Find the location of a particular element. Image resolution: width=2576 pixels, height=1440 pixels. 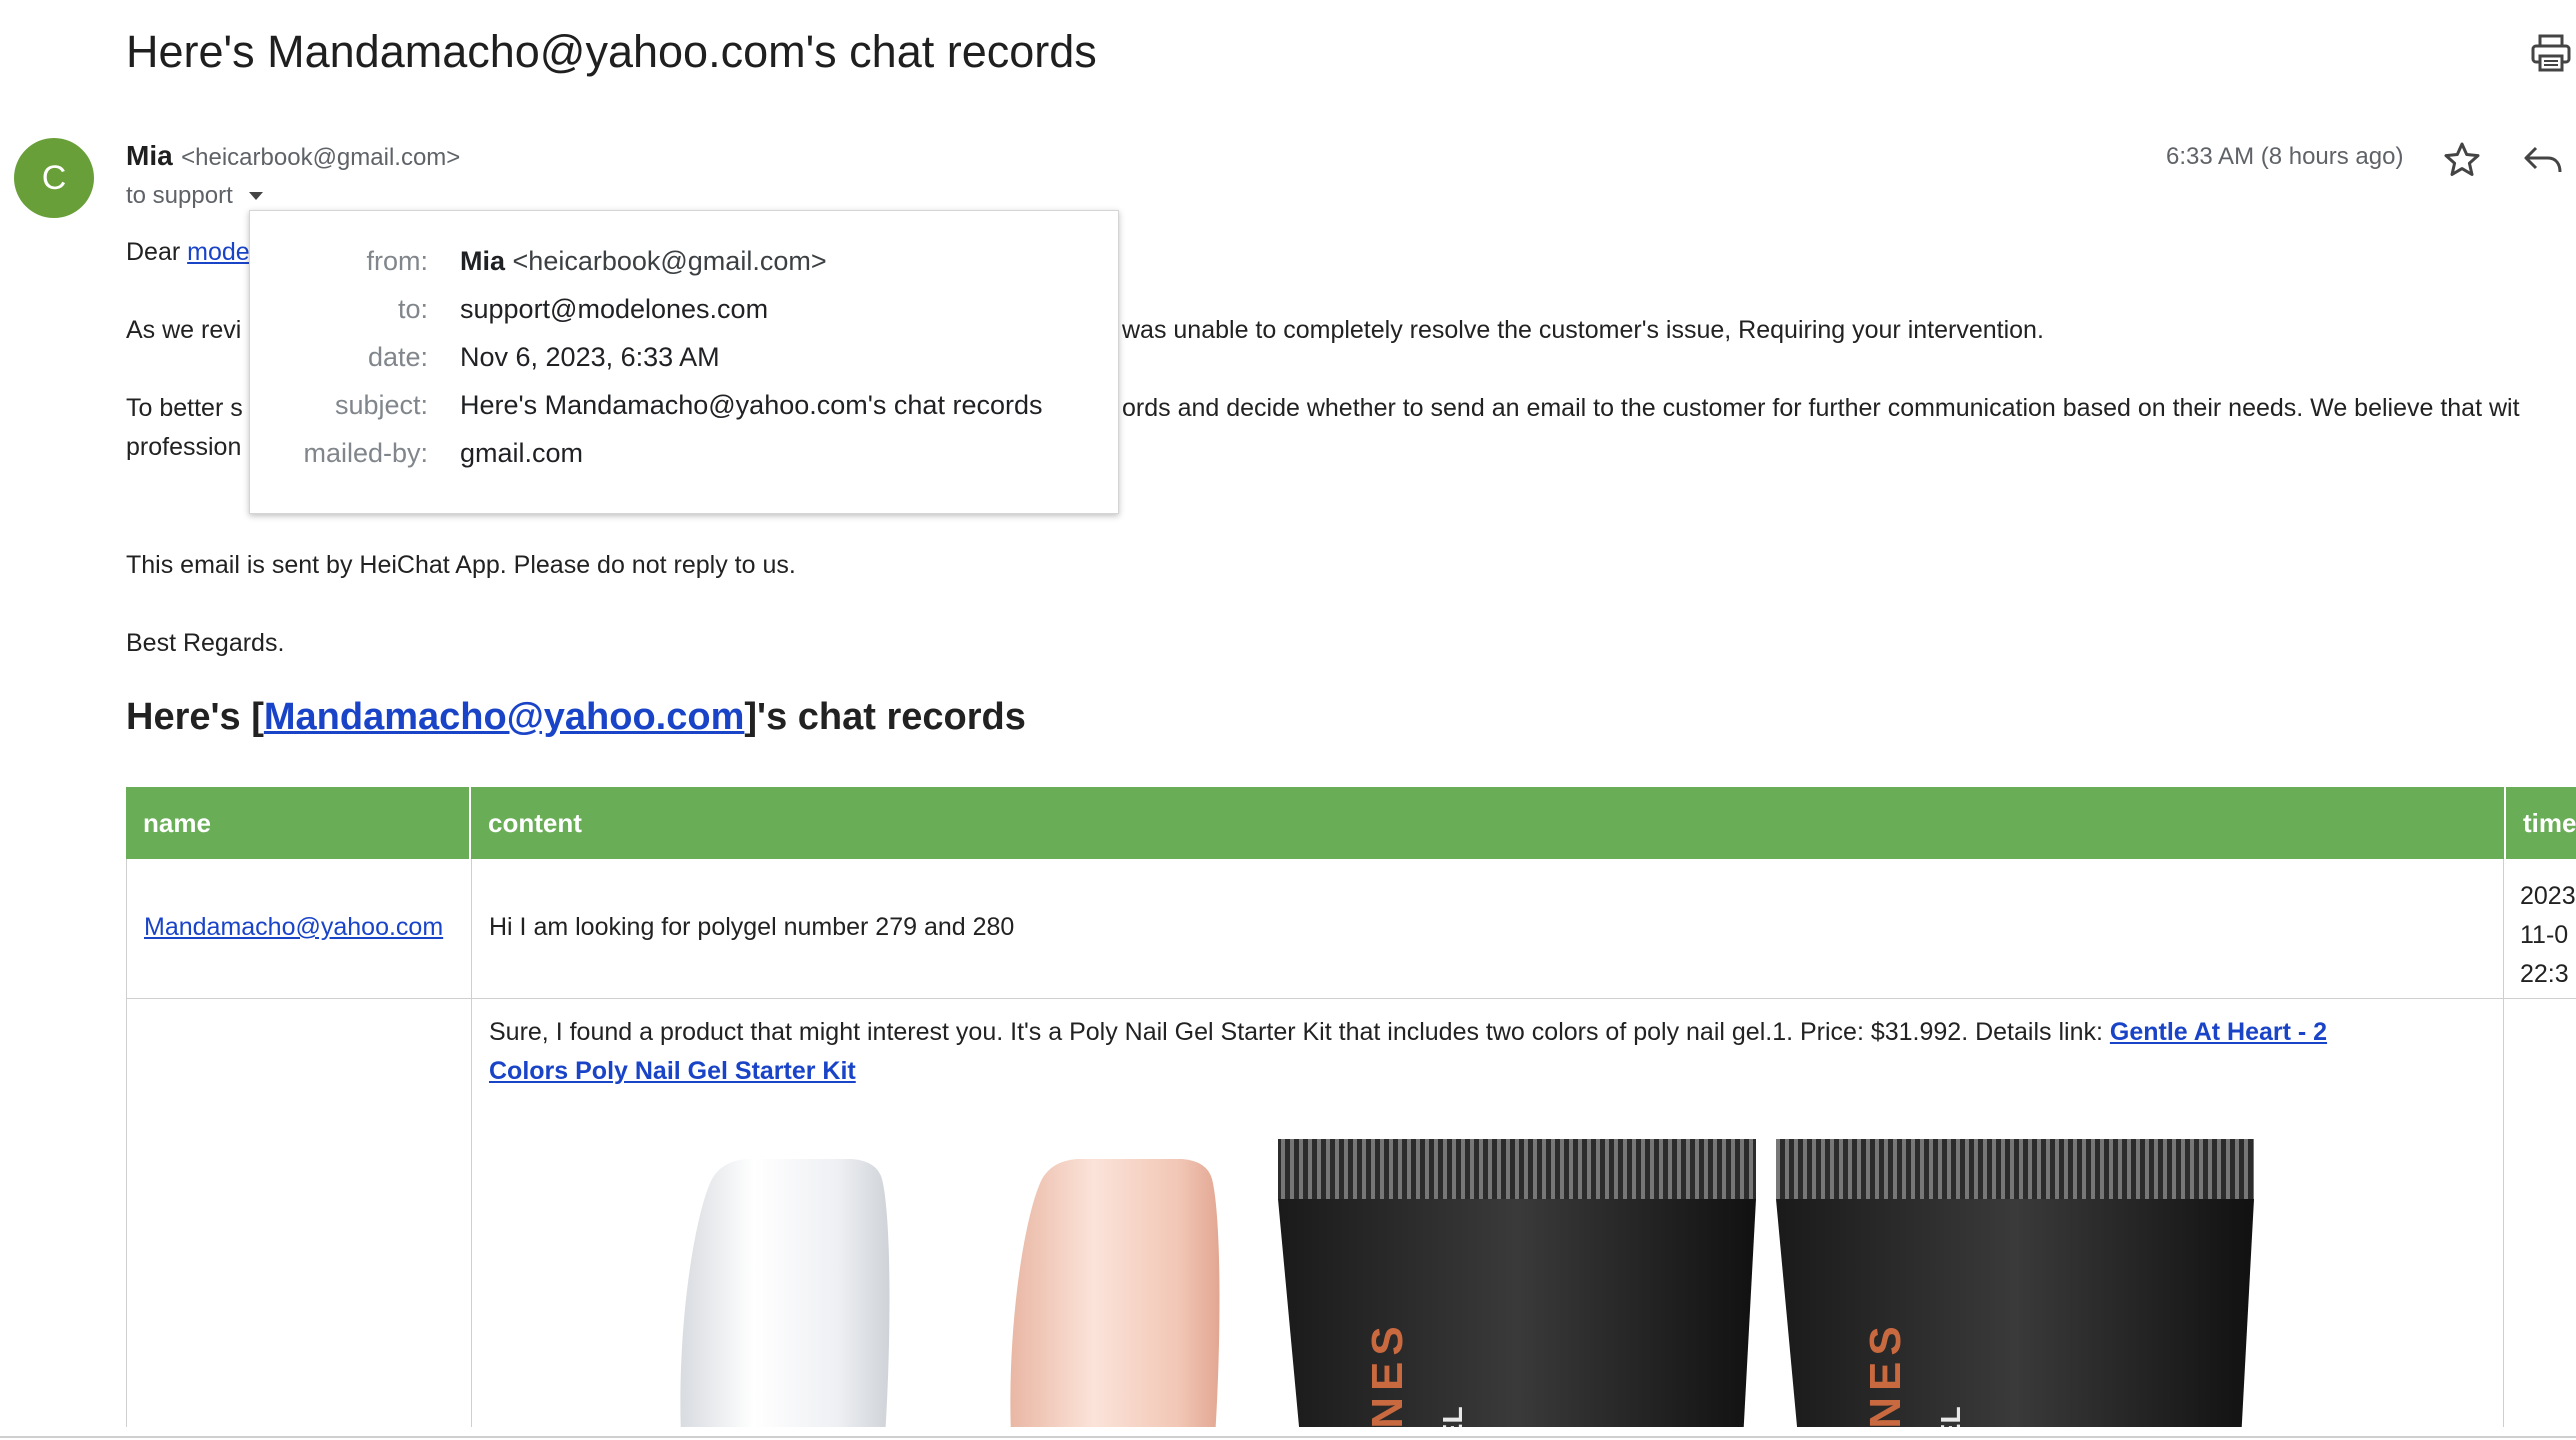

popup-mailed-by-row: mailed-by: gmail.com is located at coordinates (684, 462).